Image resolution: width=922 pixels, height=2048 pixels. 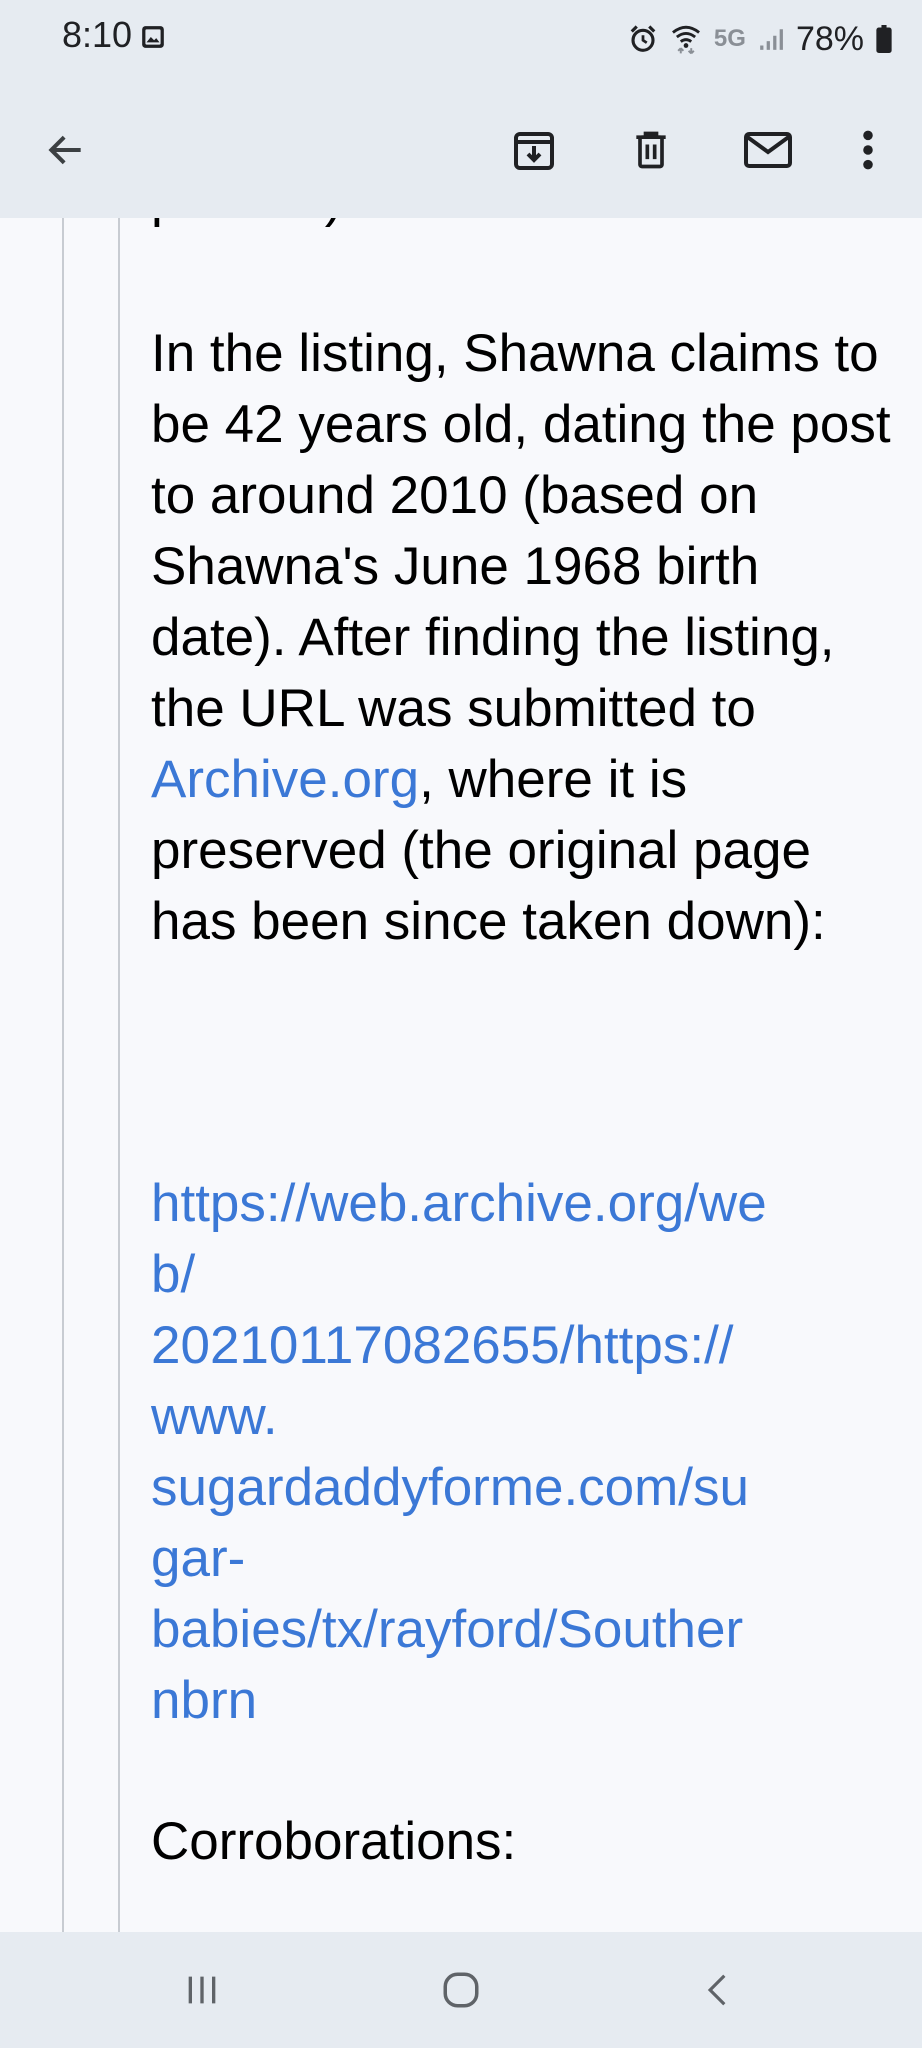 I want to click on url-line: nbrn, so click(x=204, y=1700).